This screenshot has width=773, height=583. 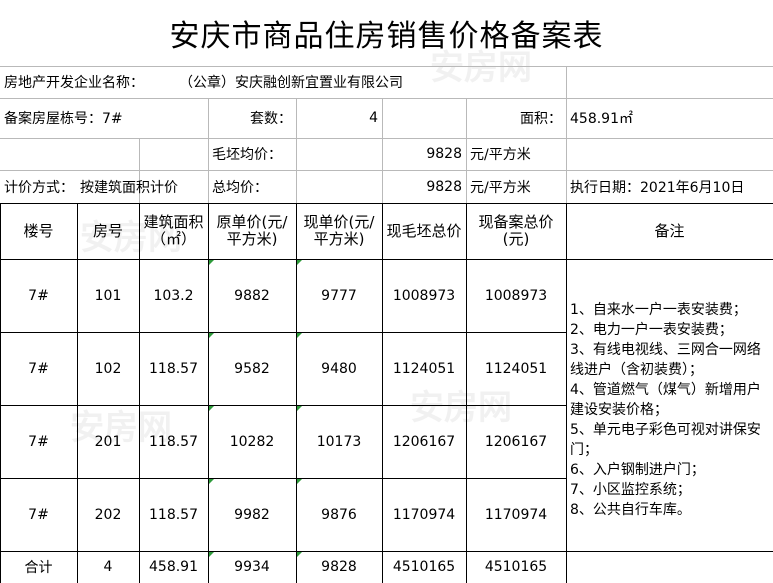 I want to click on table-row-orig: 9882, so click(x=252, y=295).